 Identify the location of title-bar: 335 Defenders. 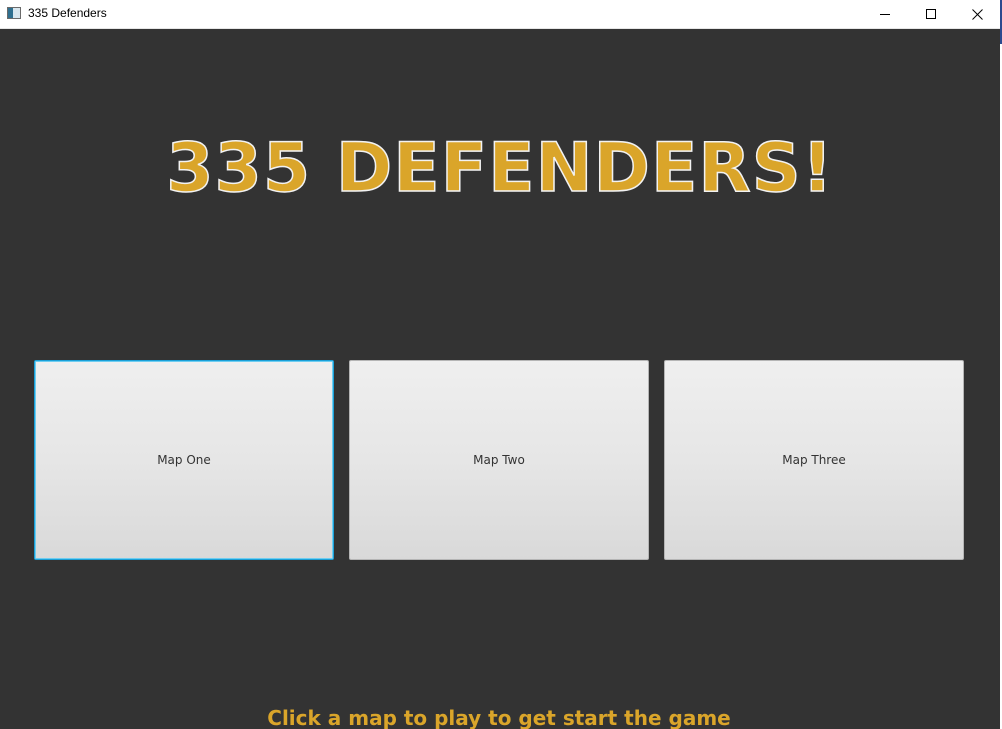
(500, 14).